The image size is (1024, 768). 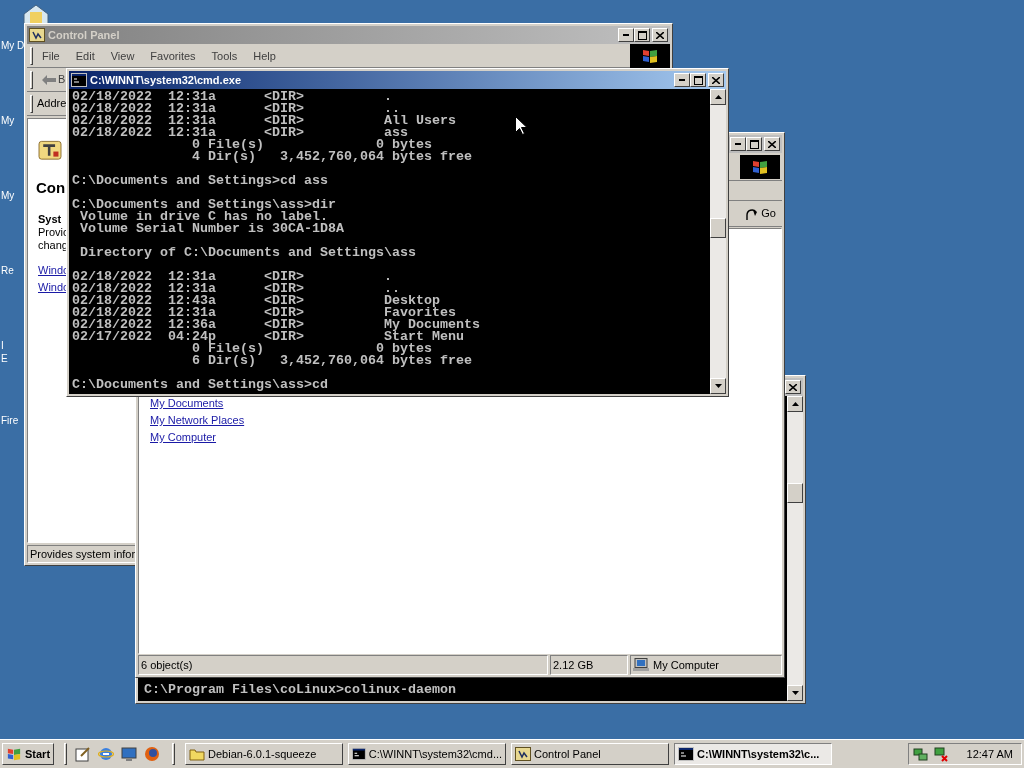 What do you see at coordinates (49, 79) in the screenshot?
I see `back-arrow-icon` at bounding box center [49, 79].